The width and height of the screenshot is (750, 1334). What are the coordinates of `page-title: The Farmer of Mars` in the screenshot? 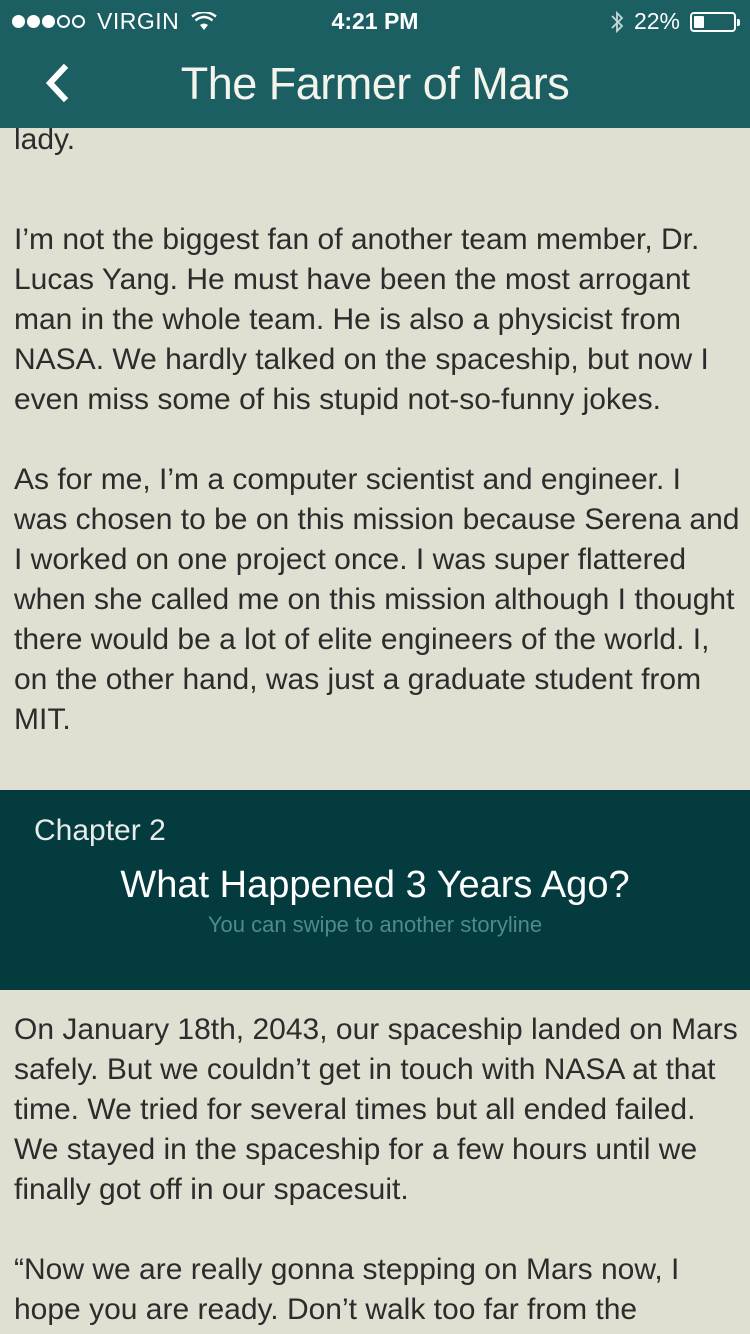 It's located at (375, 83).